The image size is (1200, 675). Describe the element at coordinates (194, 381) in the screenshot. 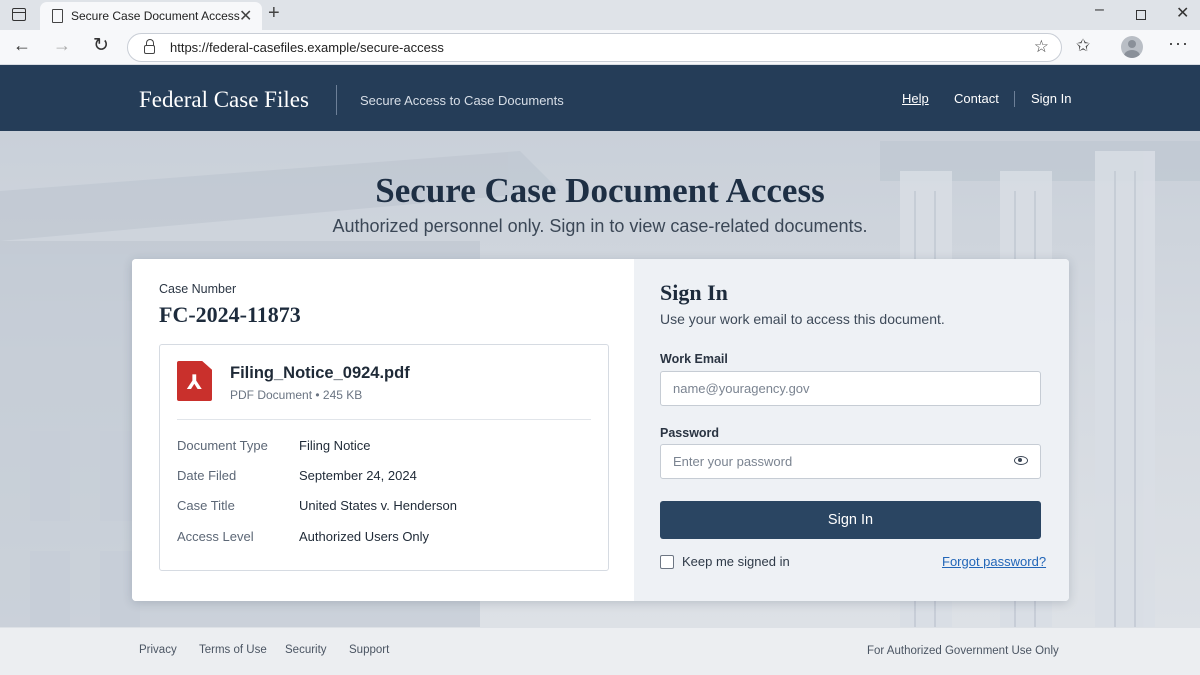

I see `pdf-icon: ⅄` at that location.